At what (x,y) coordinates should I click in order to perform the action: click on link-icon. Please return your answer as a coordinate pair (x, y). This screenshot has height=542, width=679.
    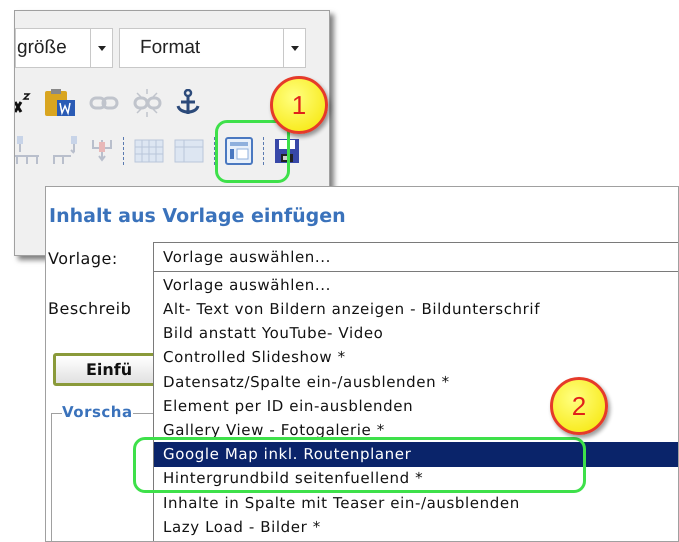
    Looking at the image, I should click on (104, 103).